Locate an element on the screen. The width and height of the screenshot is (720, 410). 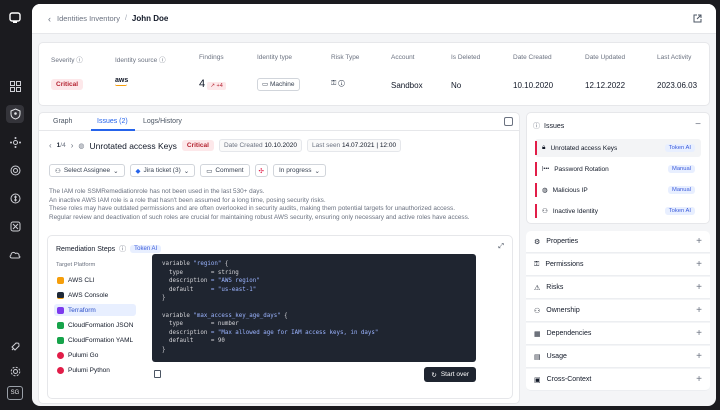
back-chevron-icon: ‹ is located at coordinates (49, 19).